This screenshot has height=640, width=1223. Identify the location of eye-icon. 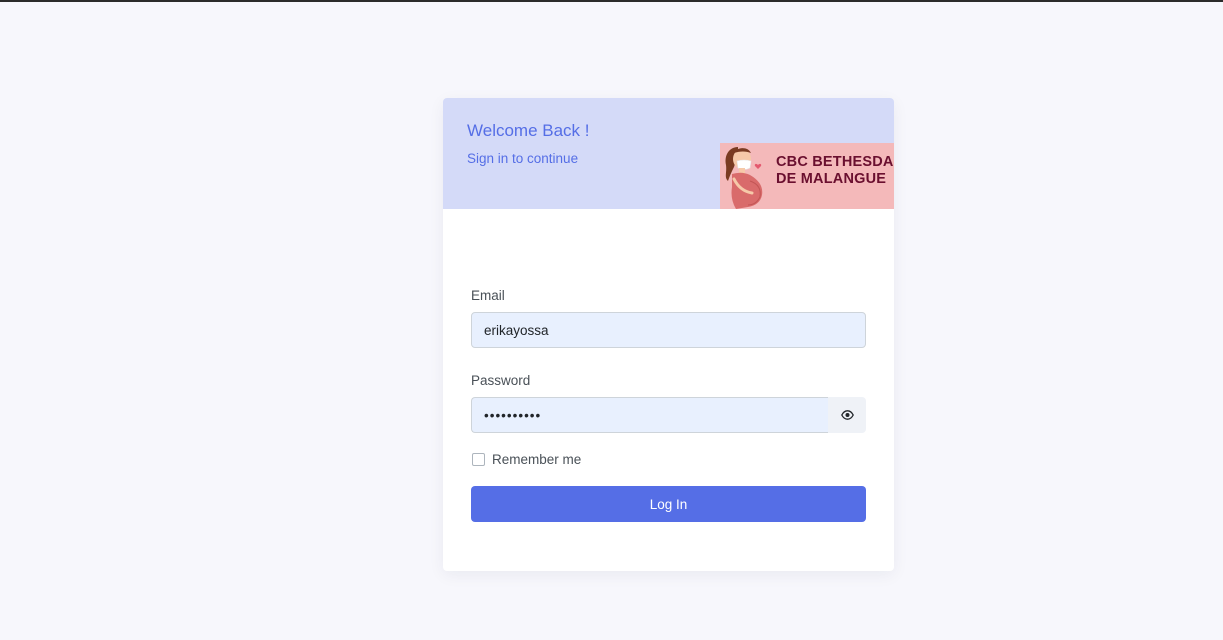
(847, 415).